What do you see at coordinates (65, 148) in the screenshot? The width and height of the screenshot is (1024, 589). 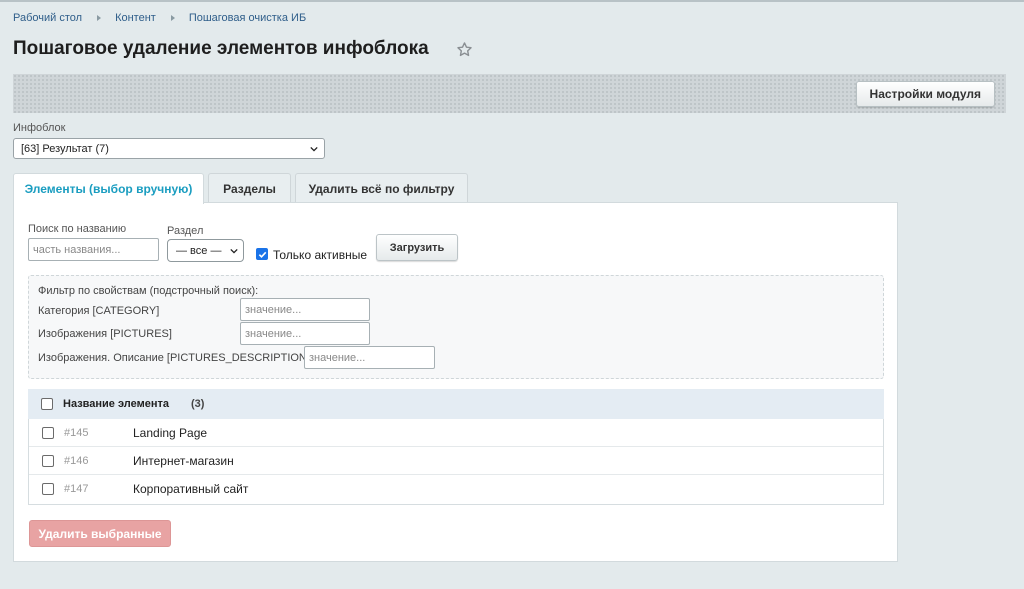 I see `iblock-select-value: [63] Результат (7)` at bounding box center [65, 148].